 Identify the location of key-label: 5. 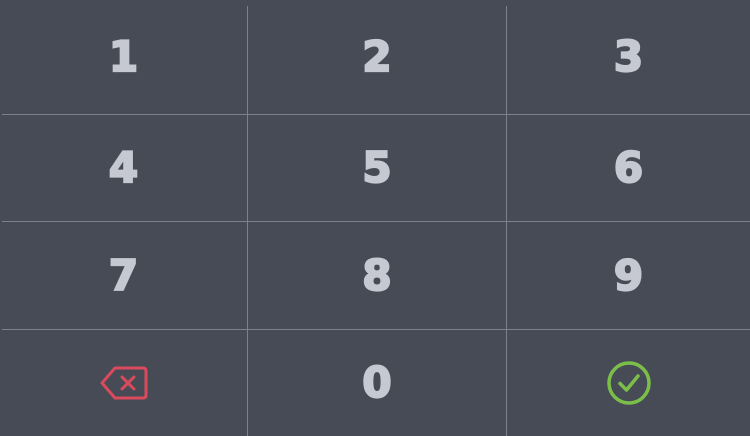
(376, 167).